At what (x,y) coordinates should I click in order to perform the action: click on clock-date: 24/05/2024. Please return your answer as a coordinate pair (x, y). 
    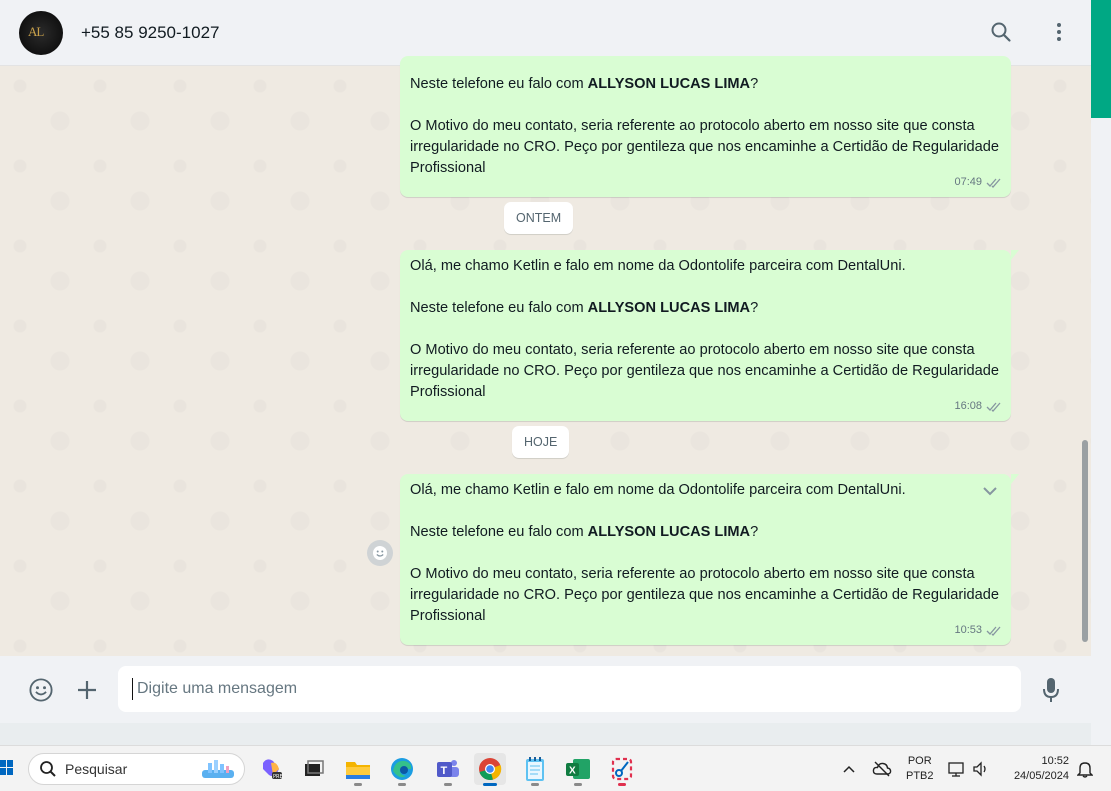
    Looking at the image, I should click on (1041, 776).